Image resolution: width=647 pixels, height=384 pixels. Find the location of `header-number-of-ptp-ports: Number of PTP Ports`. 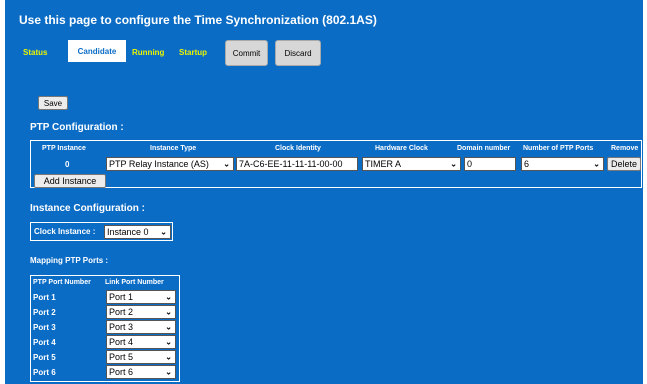

header-number-of-ptp-ports: Number of PTP Ports is located at coordinates (558, 148).